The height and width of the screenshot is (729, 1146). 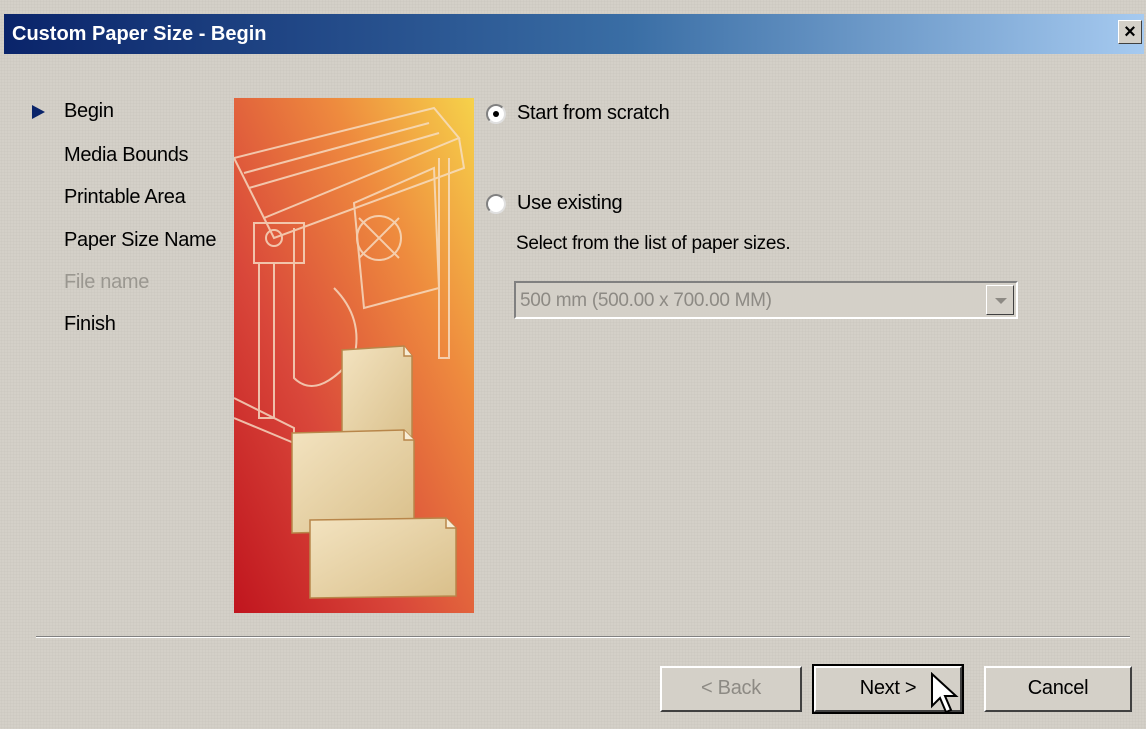 I want to click on start-from-scratch-radio, so click(x=496, y=114).